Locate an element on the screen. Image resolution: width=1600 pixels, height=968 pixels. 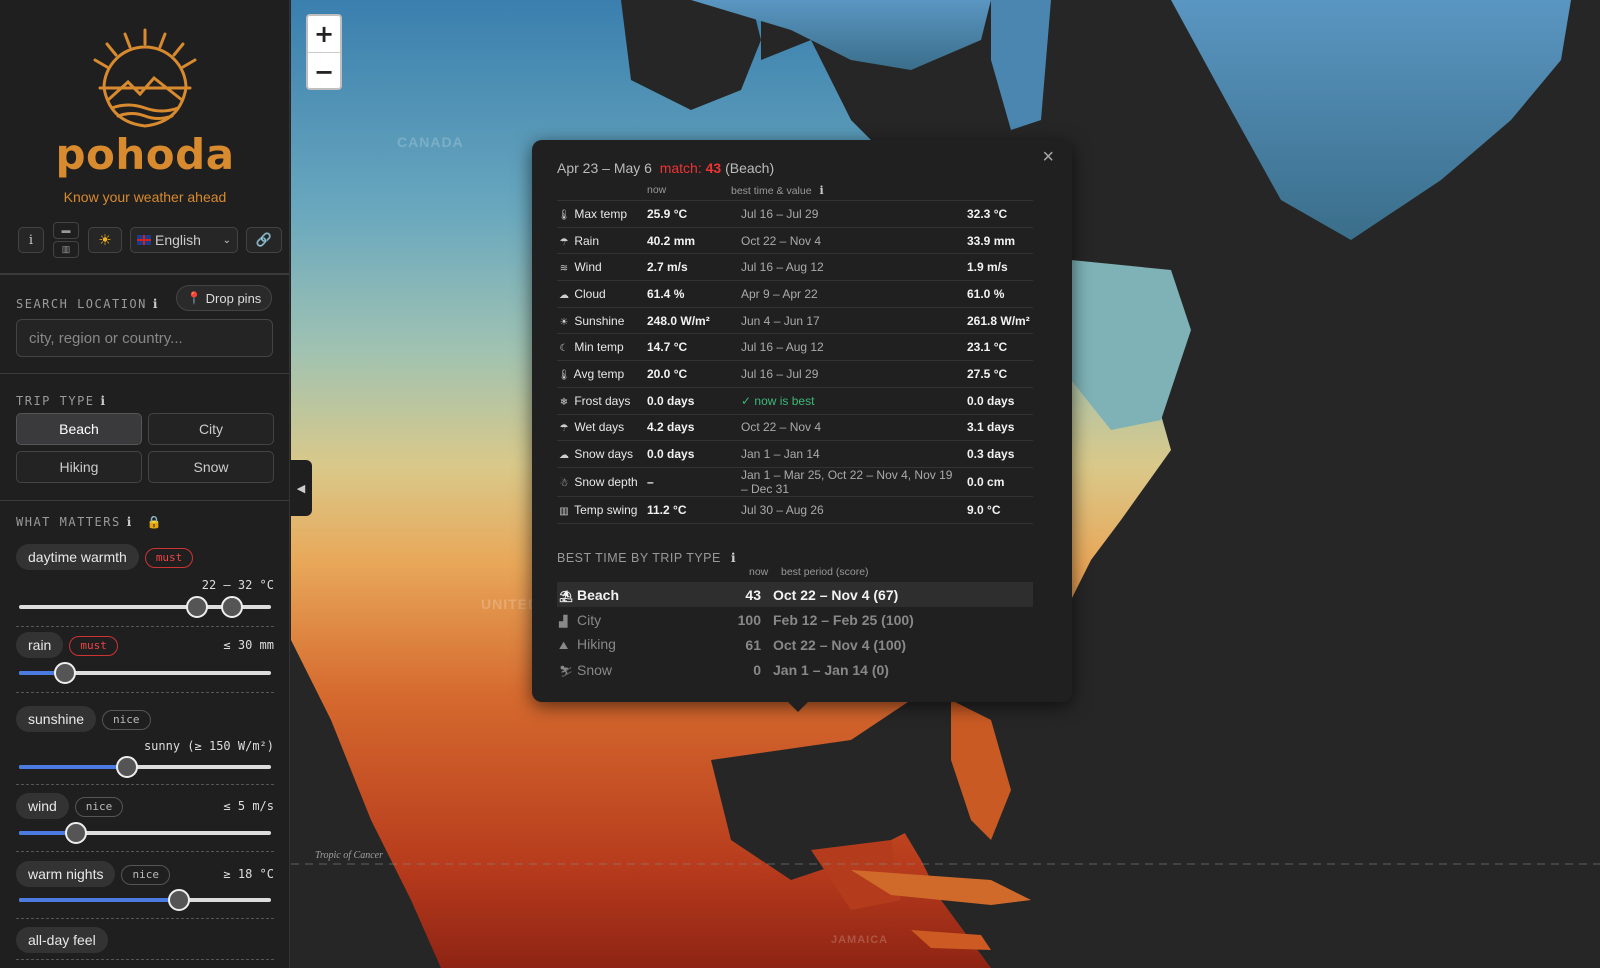
metric-best-value: 0.0 days is located at coordinates (1000, 400).